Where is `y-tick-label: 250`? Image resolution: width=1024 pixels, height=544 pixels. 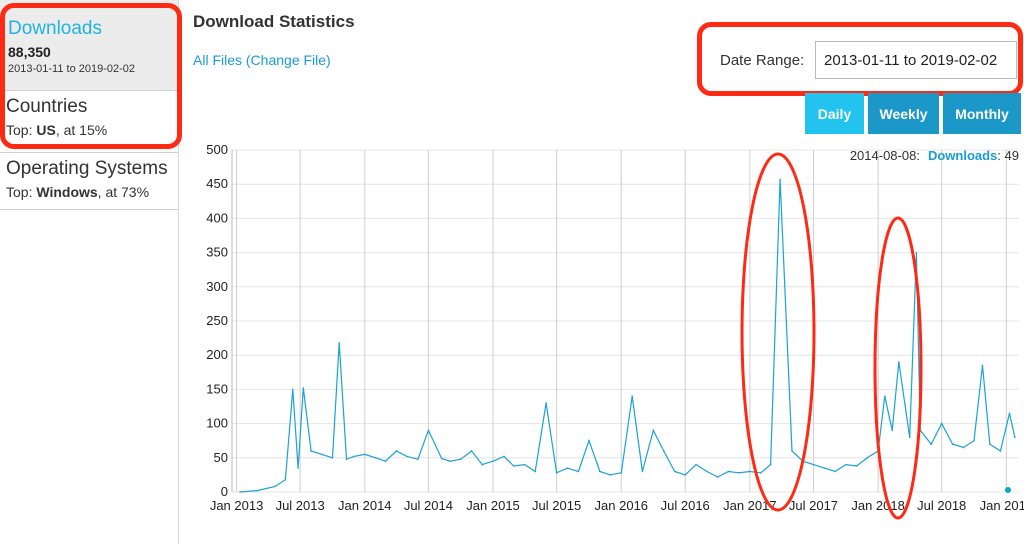
y-tick-label: 250 is located at coordinates (217, 320).